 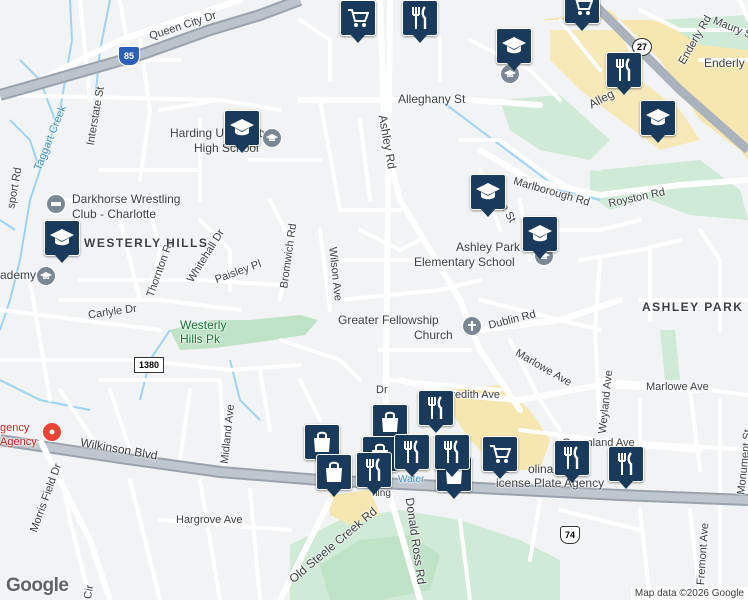 I want to click on sr-1380-shield: 1380, so click(x=149, y=365).